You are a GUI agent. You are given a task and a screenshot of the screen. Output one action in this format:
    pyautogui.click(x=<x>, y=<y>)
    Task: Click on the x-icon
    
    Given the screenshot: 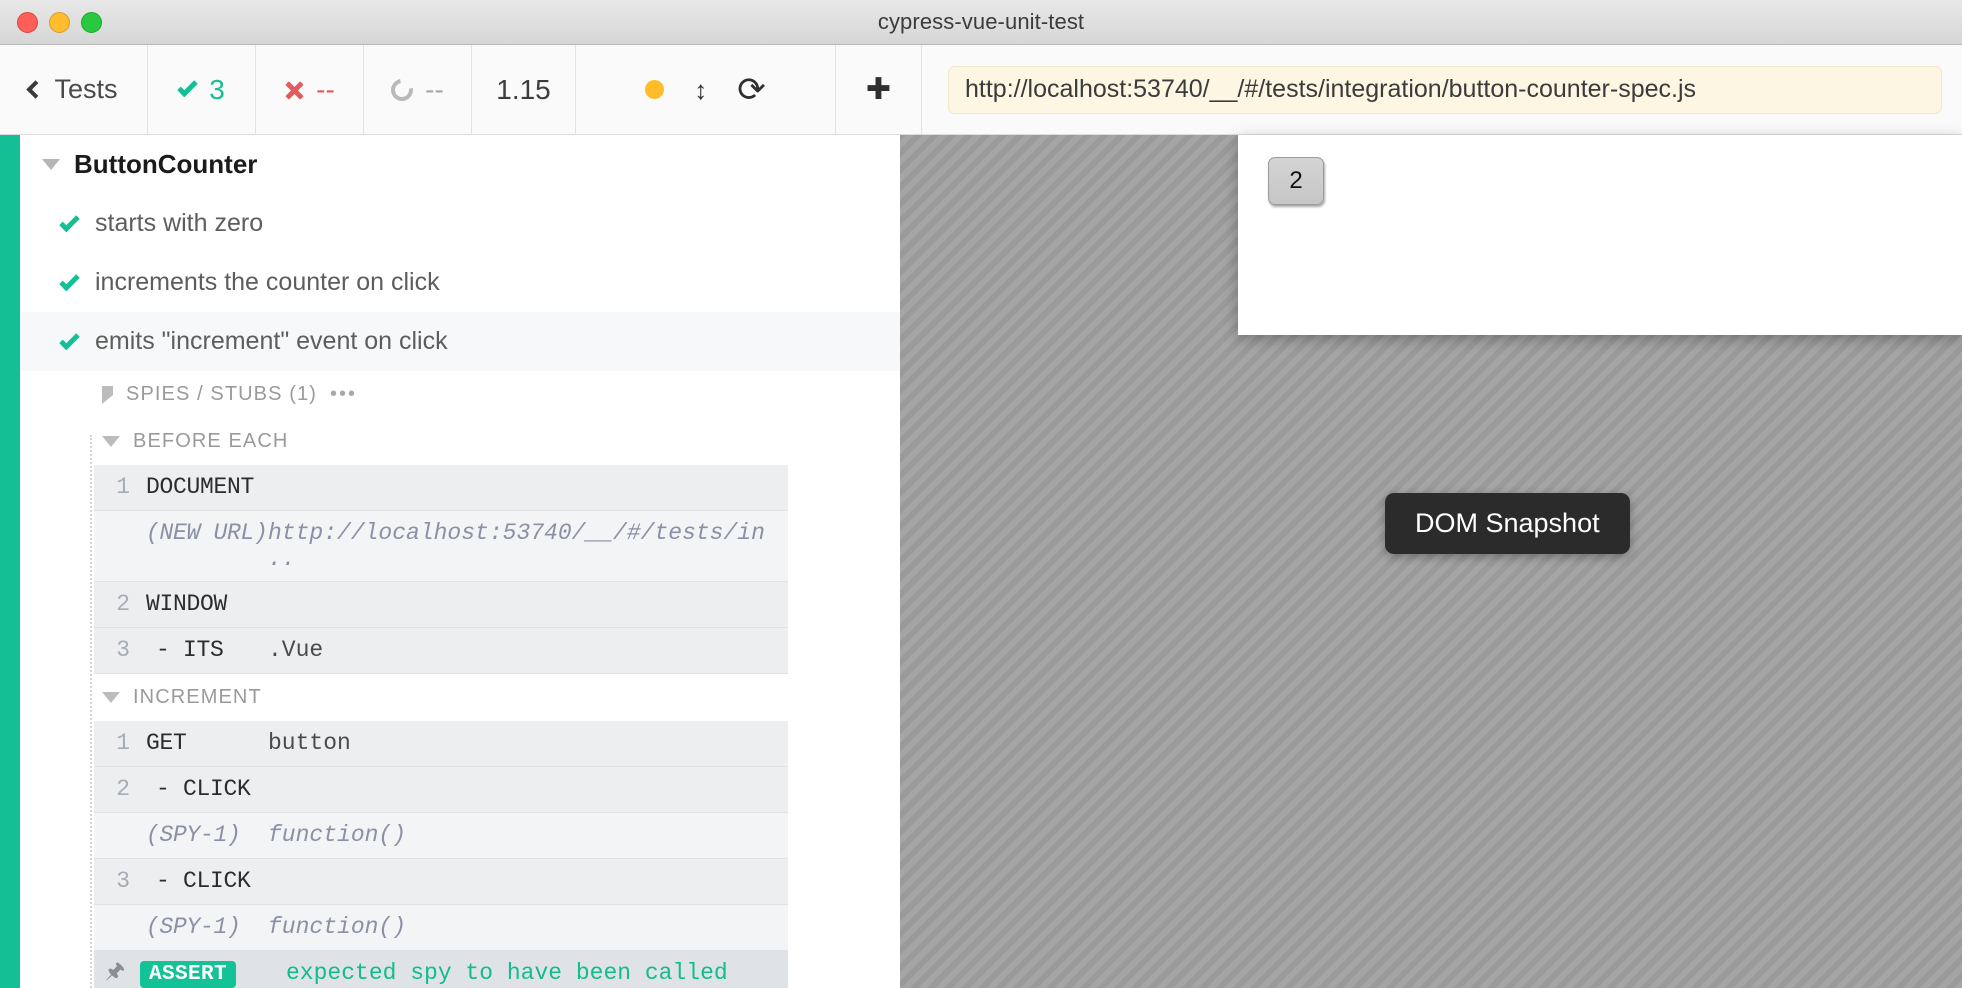 What is the action you would take?
    pyautogui.click(x=294, y=90)
    